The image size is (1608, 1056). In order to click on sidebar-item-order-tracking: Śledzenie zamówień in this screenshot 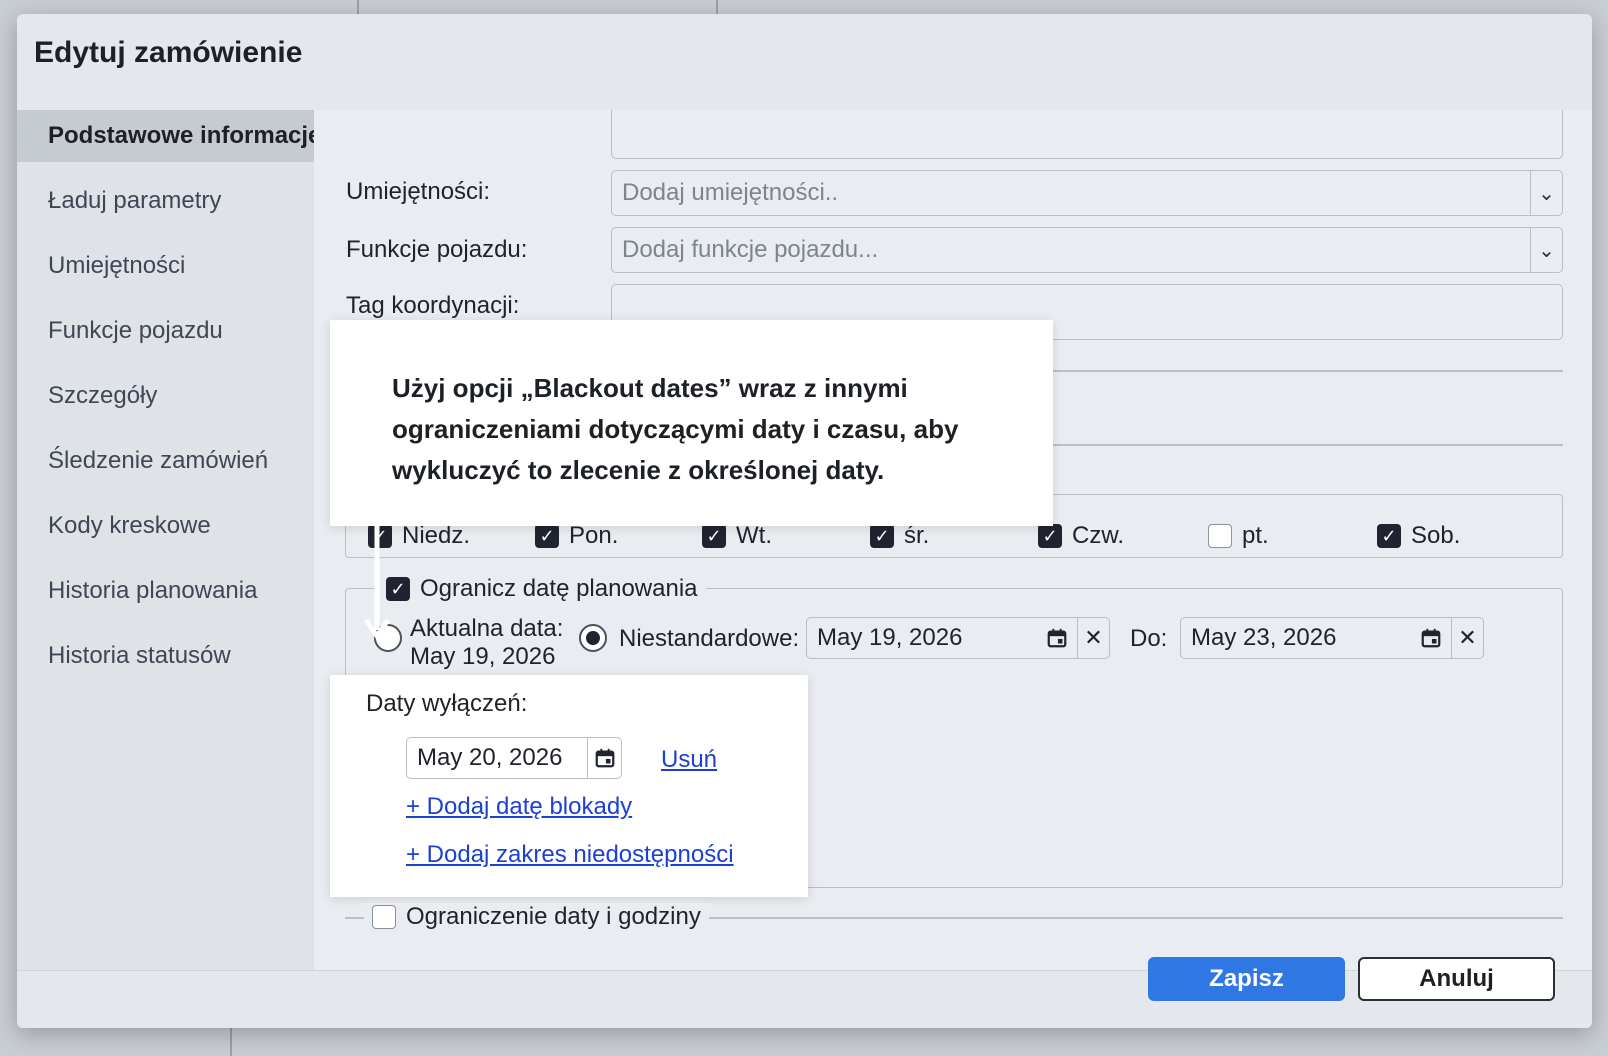, I will do `click(165, 461)`.